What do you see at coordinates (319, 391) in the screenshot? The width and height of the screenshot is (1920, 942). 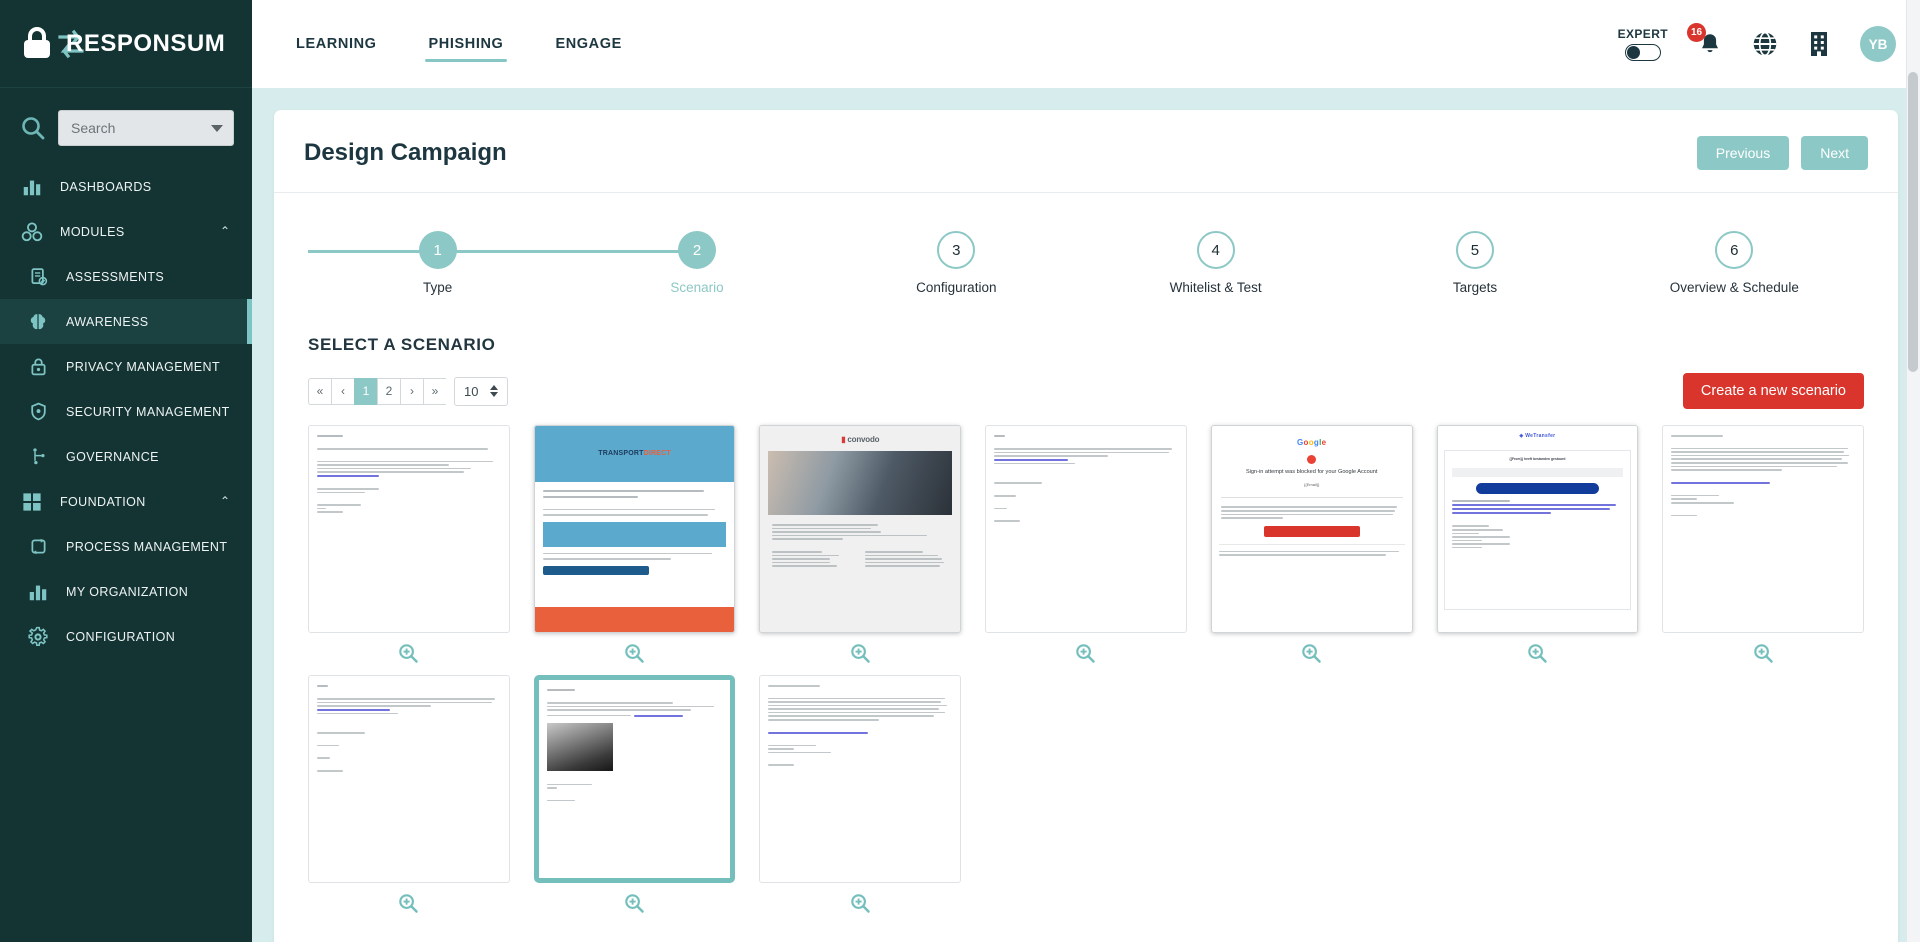 I see `pagination-first: «` at bounding box center [319, 391].